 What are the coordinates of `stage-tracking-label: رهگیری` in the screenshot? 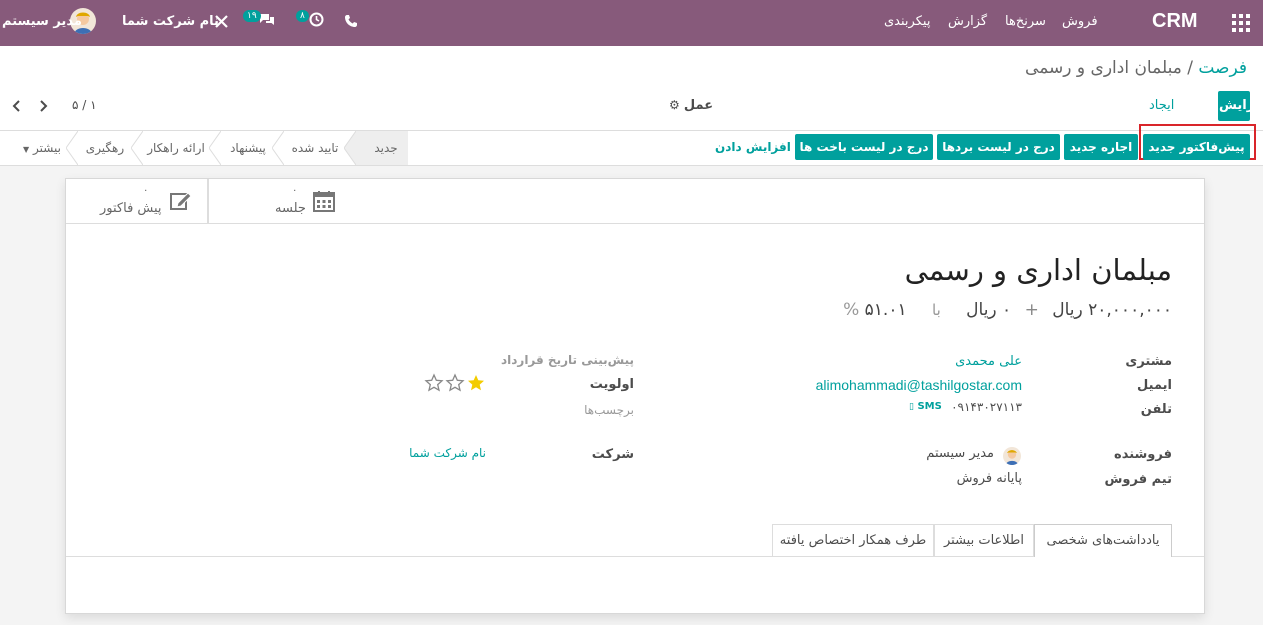 It's located at (105, 148).